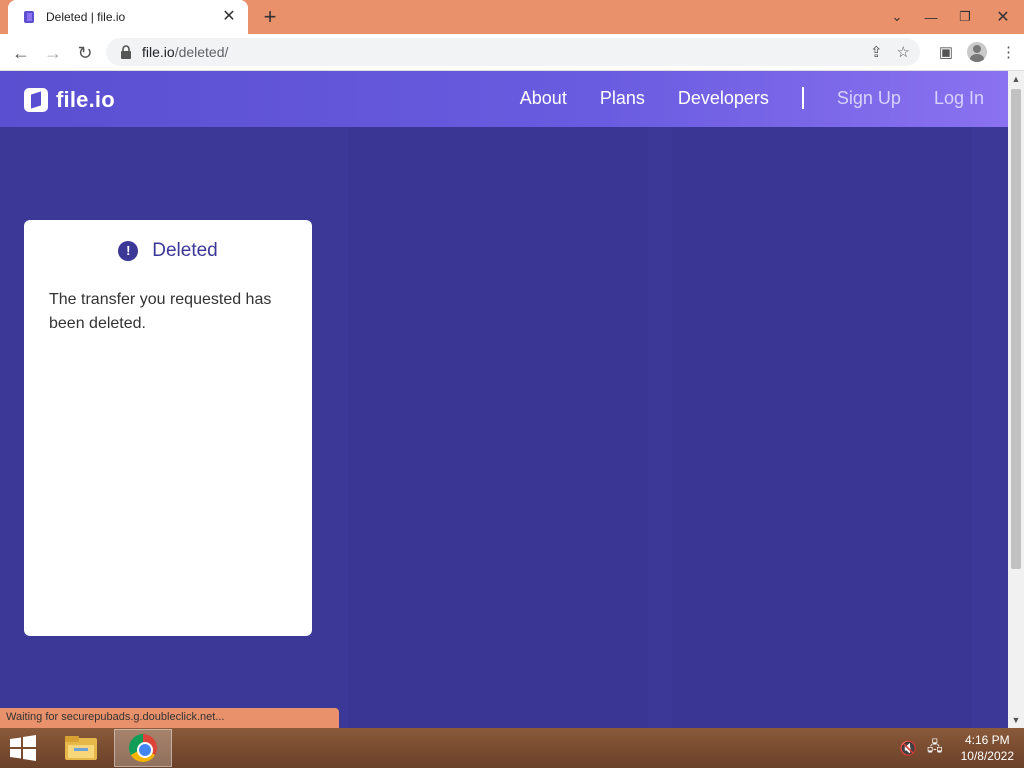 The height and width of the screenshot is (768, 1024). Describe the element at coordinates (512, 17) in the screenshot. I see `tab-strip: Deleted | file.io ✕ + ⌄ — ❐ ✕` at that location.